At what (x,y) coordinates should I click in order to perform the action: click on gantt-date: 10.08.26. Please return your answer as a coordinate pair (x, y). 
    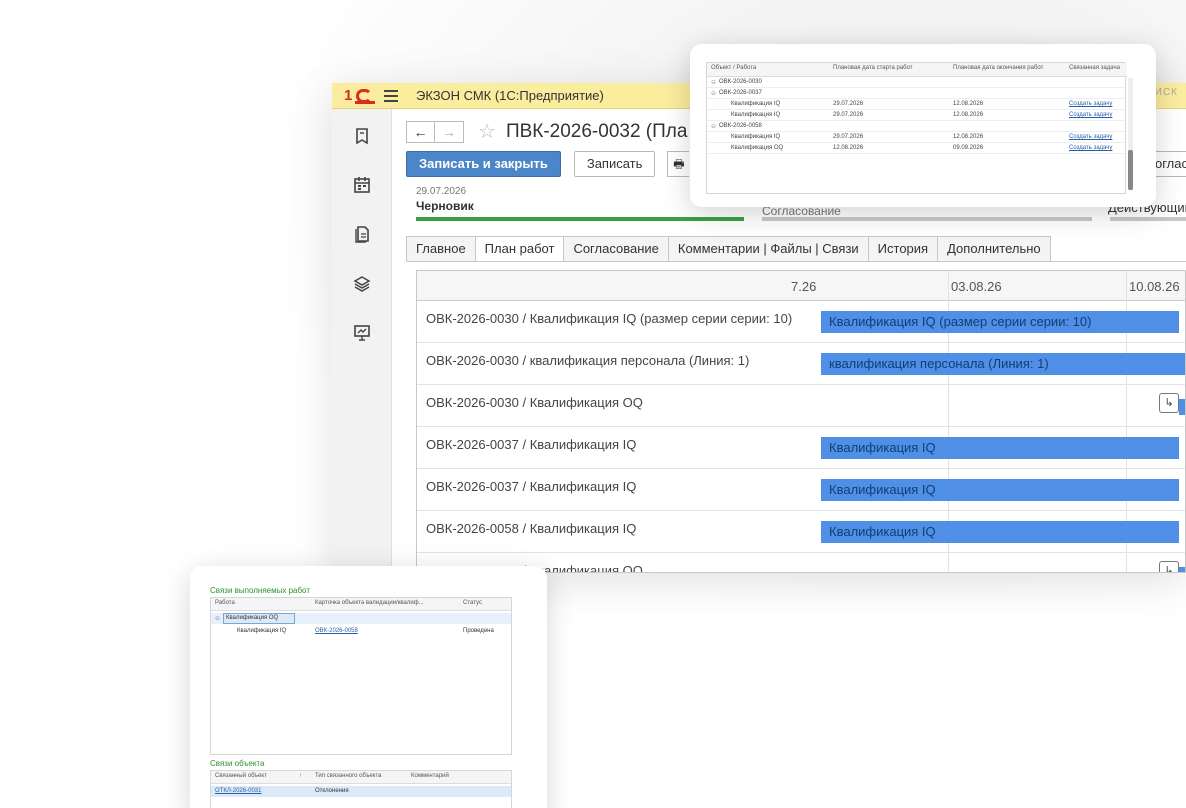
    Looking at the image, I should click on (1154, 286).